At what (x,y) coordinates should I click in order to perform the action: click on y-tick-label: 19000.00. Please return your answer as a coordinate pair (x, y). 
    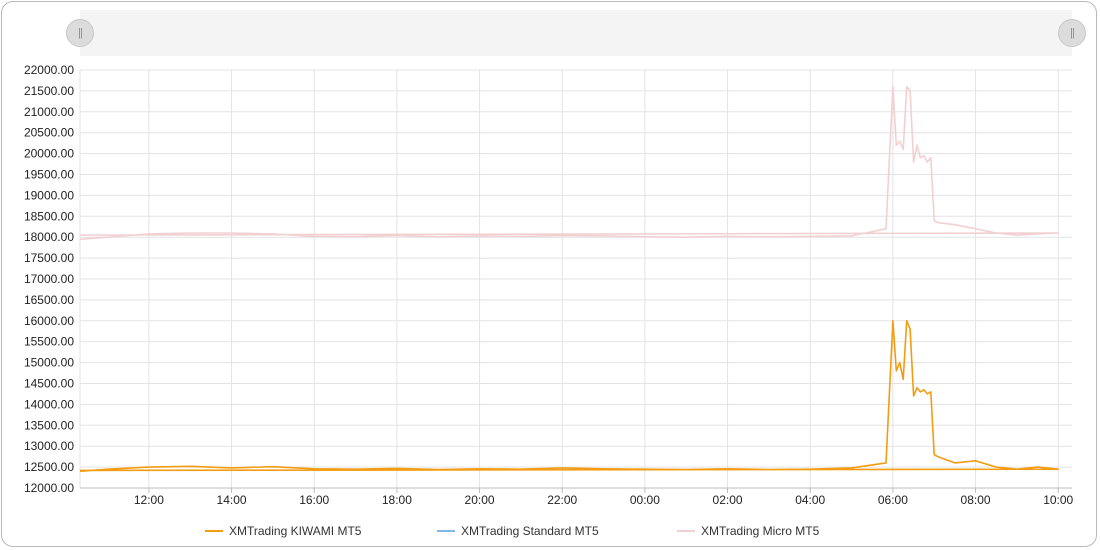
    Looking at the image, I should click on (49, 195).